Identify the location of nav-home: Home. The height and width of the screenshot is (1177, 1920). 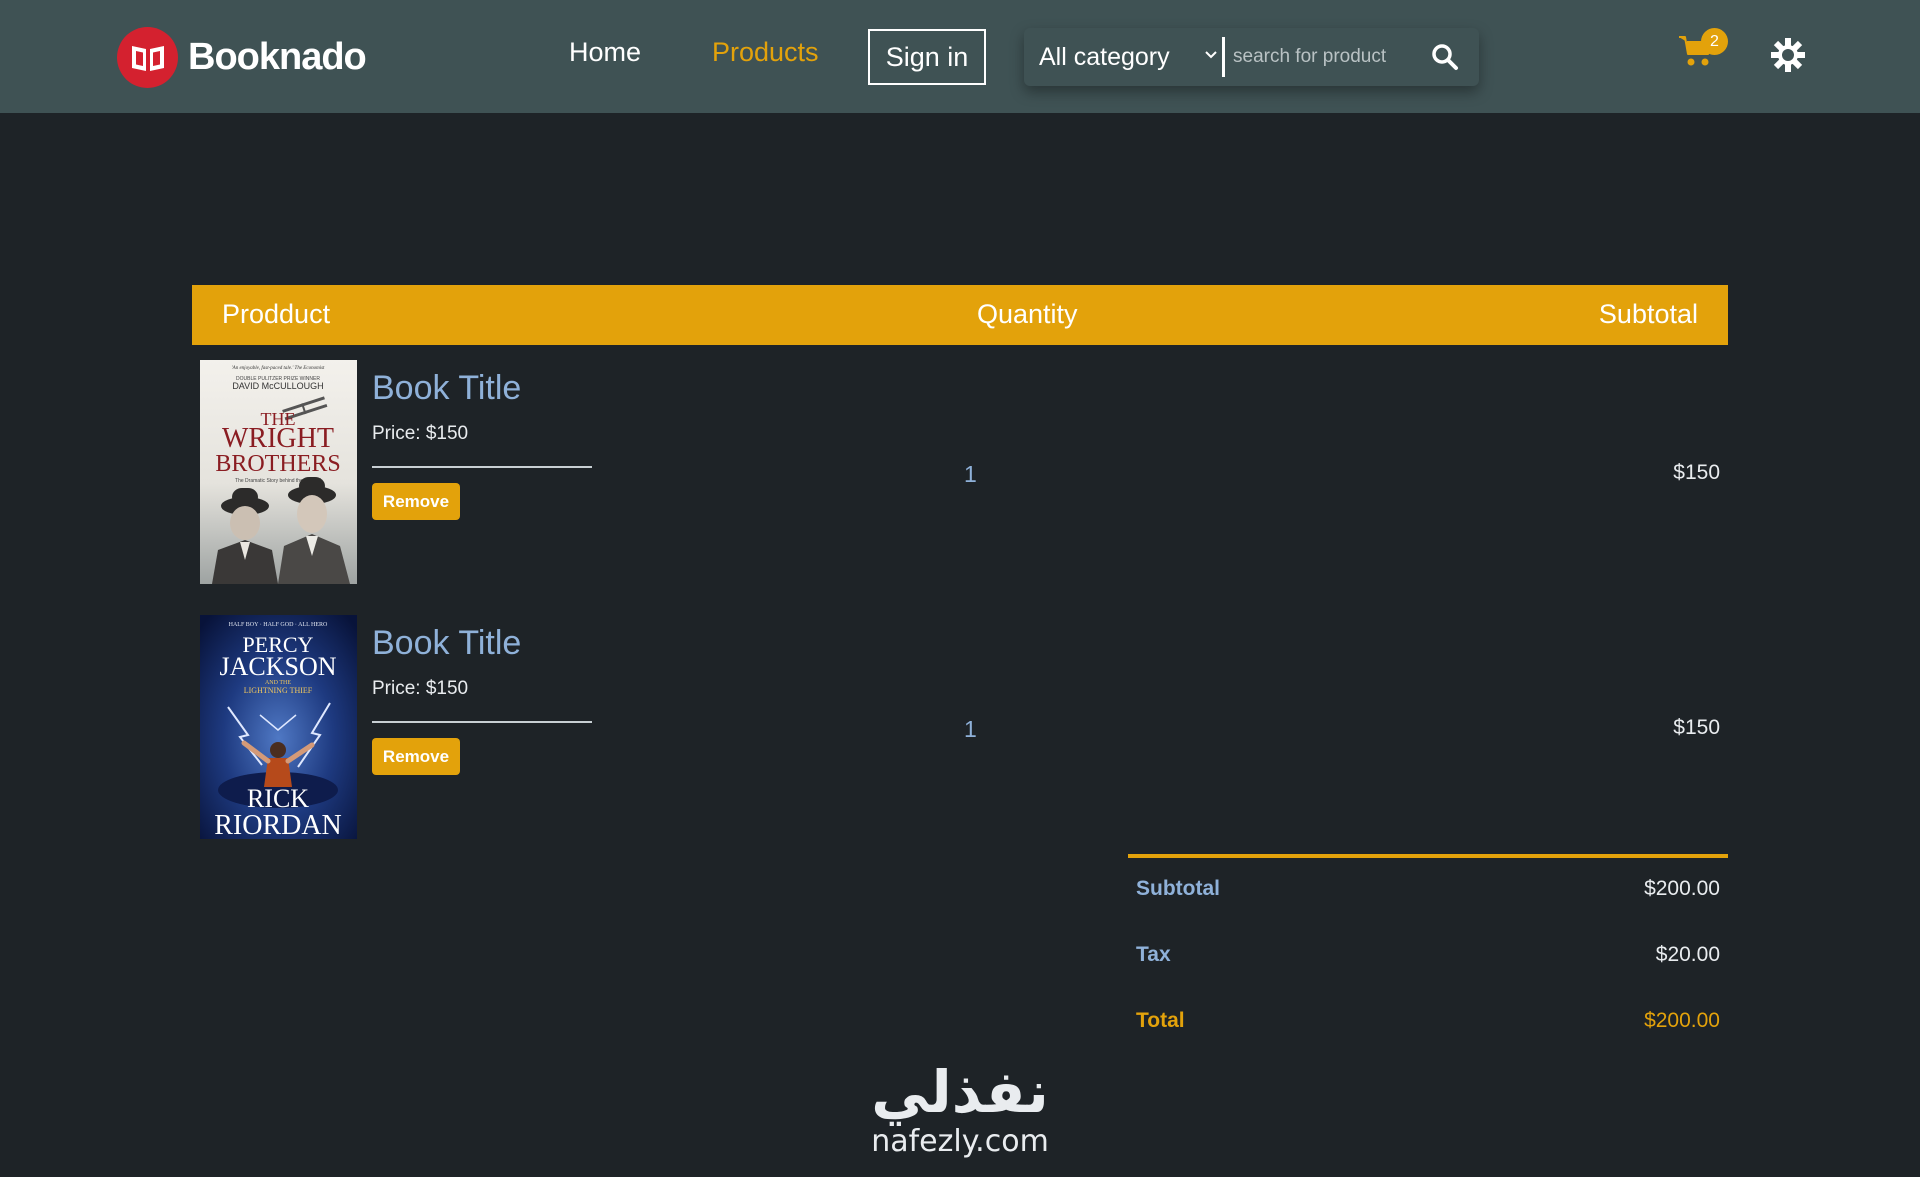
(605, 52).